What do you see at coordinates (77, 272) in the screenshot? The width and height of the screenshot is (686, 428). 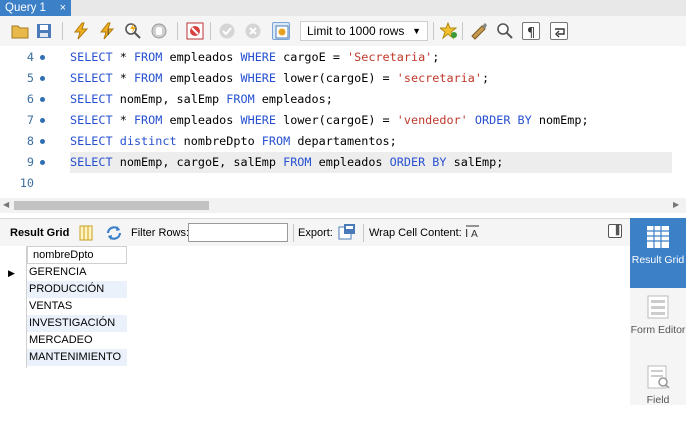 I see `table-row: GERENCIA` at bounding box center [77, 272].